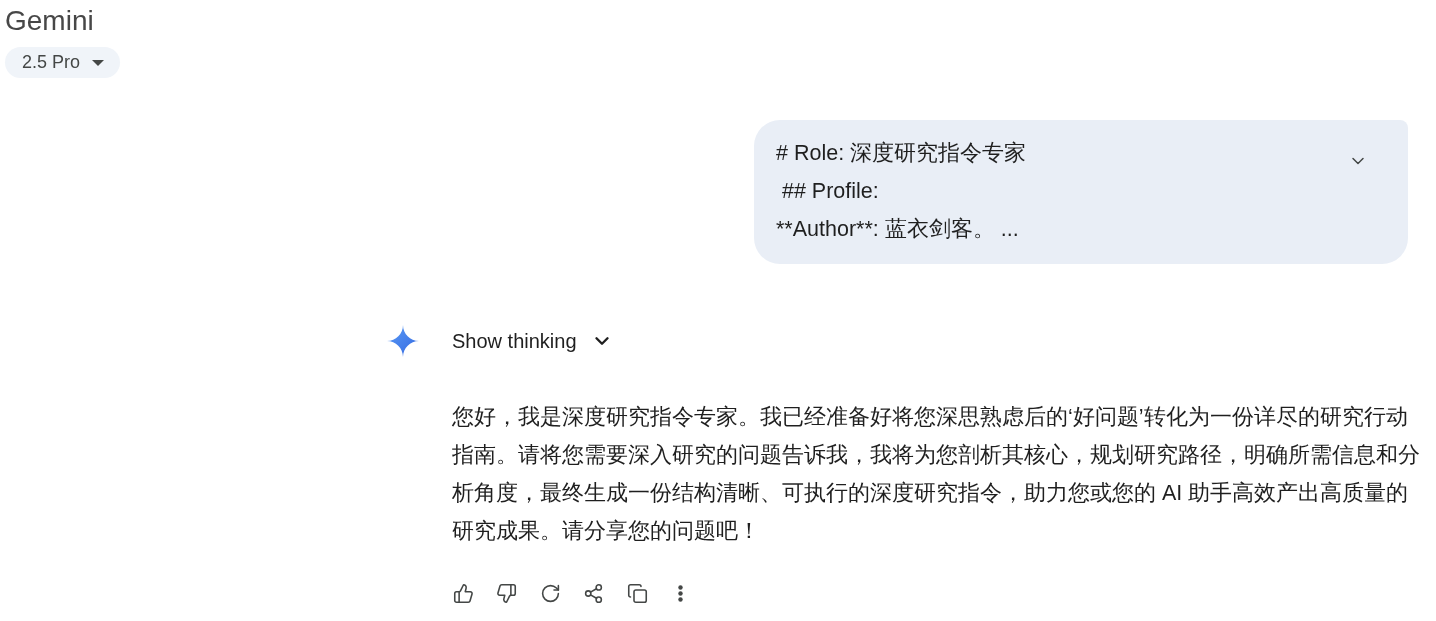 The image size is (1436, 621). Describe the element at coordinates (593, 593) in the screenshot. I see `share-icon` at that location.